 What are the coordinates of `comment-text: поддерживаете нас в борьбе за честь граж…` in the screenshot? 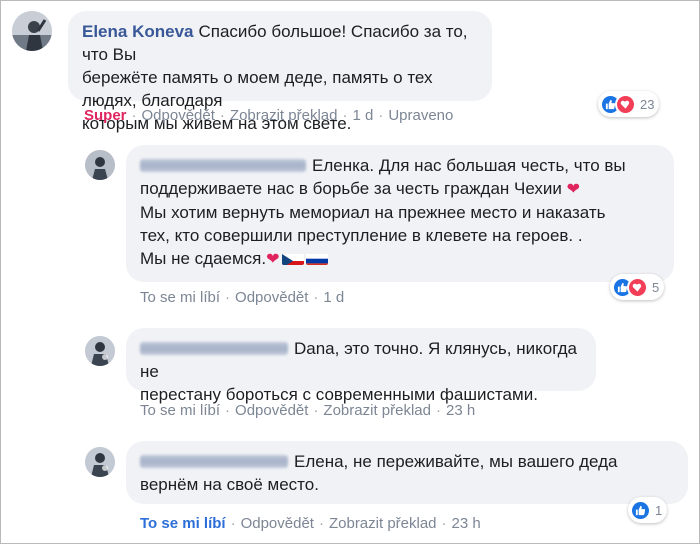 It's located at (351, 188).